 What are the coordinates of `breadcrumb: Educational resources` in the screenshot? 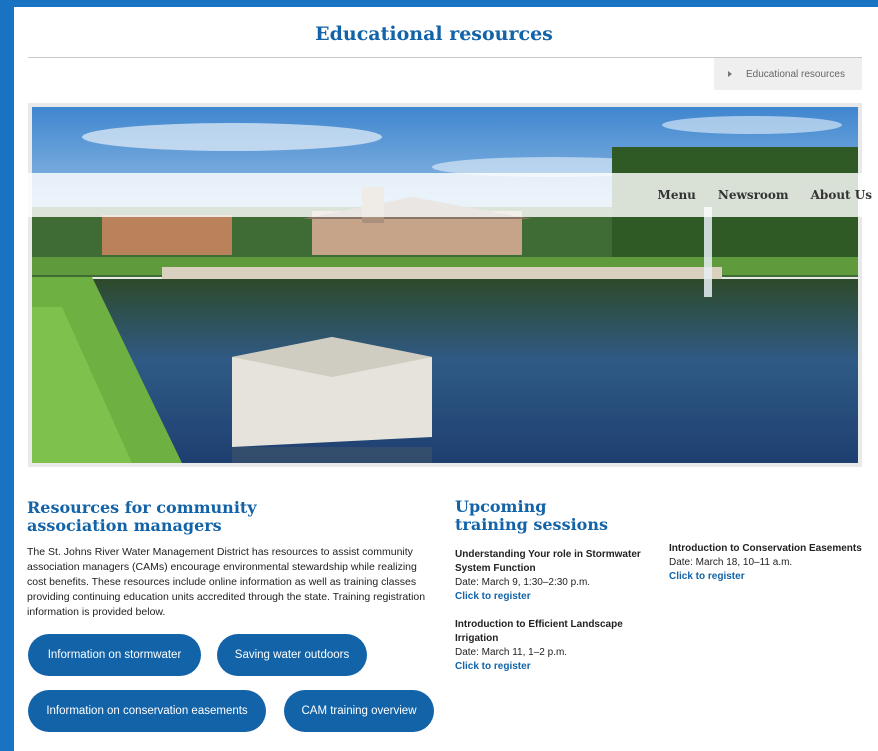 It's located at (788, 74).